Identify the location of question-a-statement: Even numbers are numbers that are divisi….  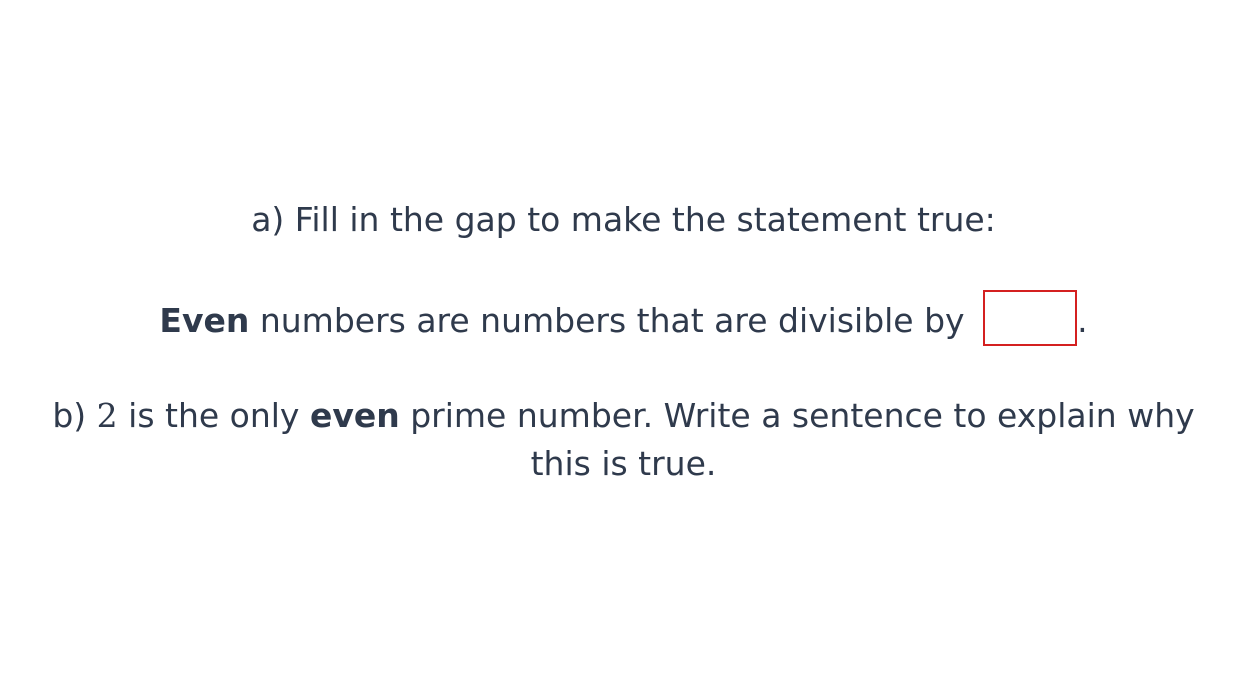
(623, 318).